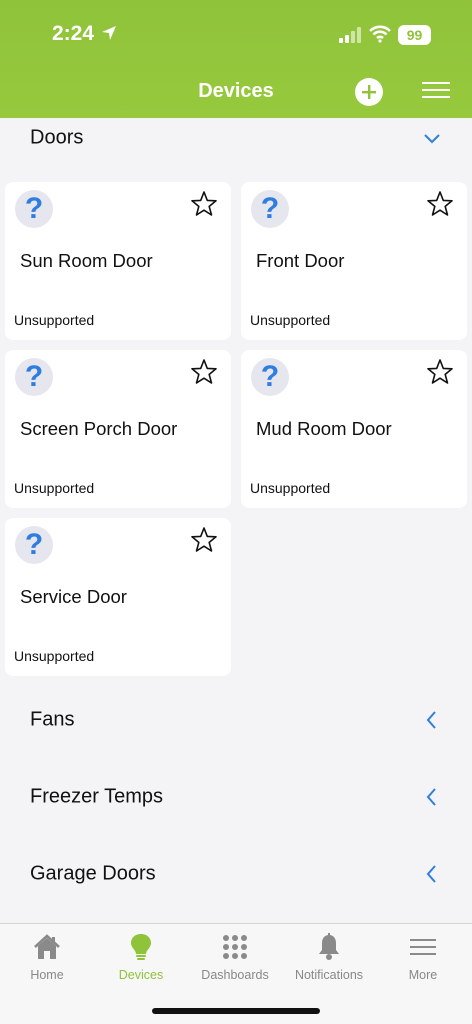 Image resolution: width=472 pixels, height=1024 pixels. I want to click on device-card: ? Screen Porch Door Unsupported, so click(118, 429).